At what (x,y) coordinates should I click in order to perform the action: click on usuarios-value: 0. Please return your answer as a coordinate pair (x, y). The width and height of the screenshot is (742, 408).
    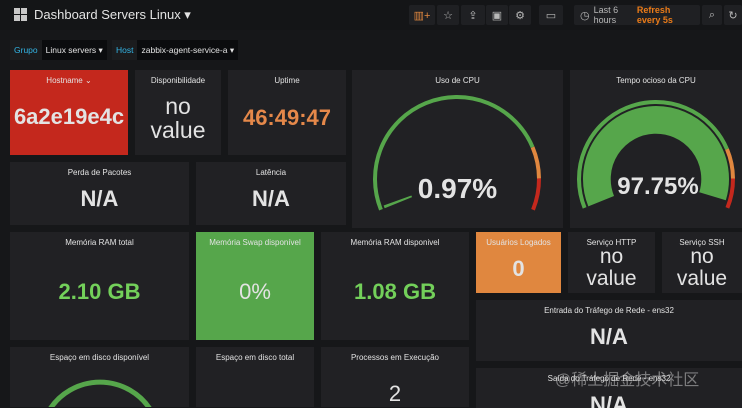
    Looking at the image, I should click on (518, 268).